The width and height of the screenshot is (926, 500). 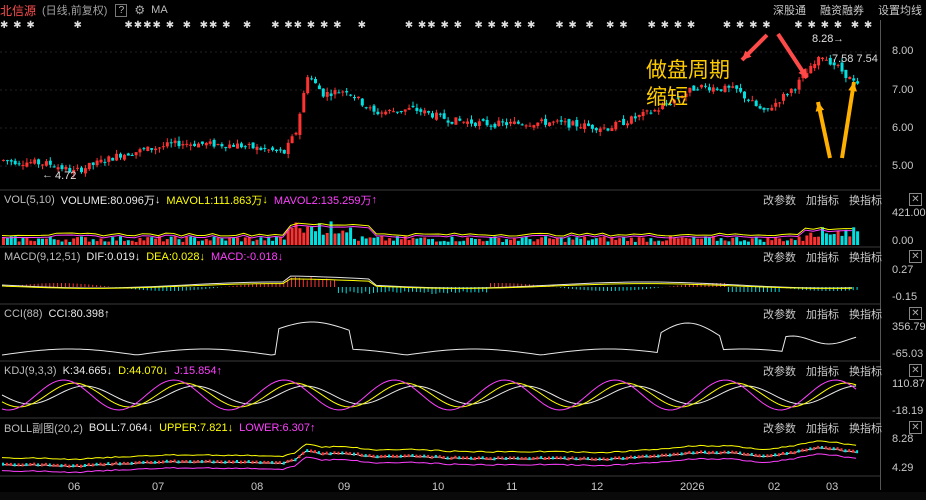 I want to click on cci-value: CCI:80.398, so click(x=76, y=314).